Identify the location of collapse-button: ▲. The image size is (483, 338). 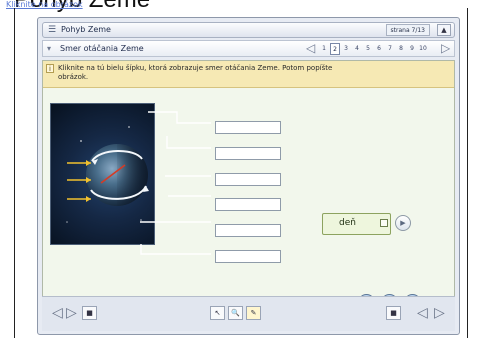
(444, 30).